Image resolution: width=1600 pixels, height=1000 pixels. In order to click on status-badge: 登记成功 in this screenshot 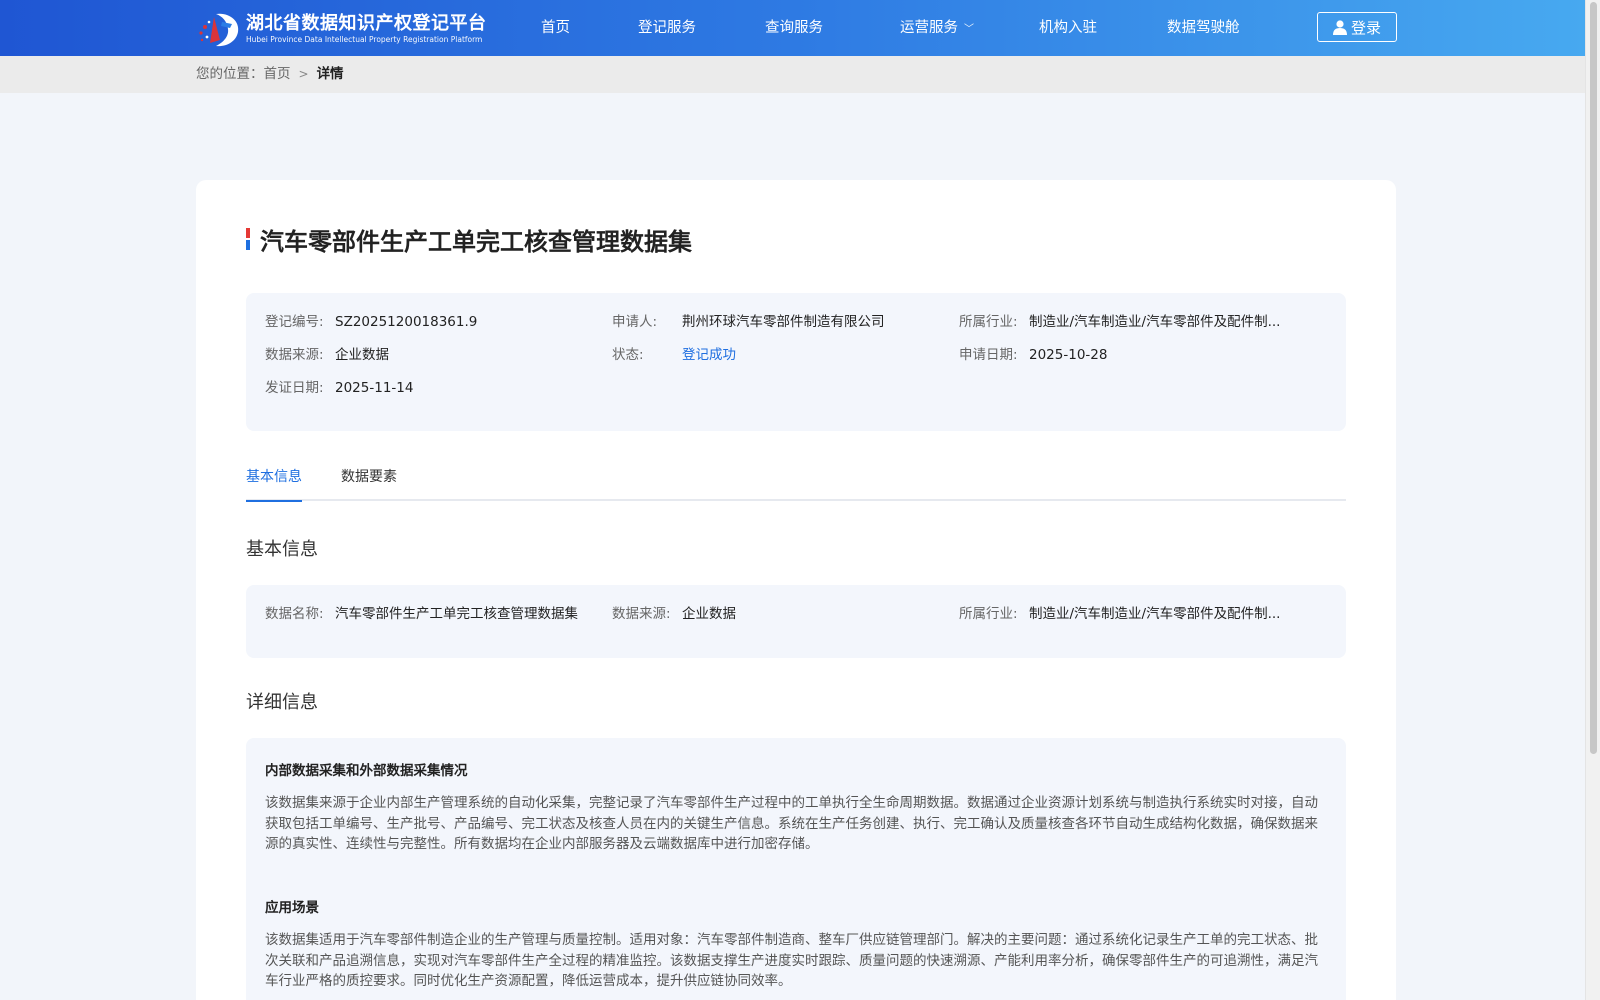, I will do `click(709, 355)`.